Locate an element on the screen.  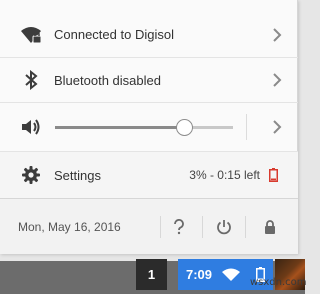
volume-slider-fill is located at coordinates (120, 127).